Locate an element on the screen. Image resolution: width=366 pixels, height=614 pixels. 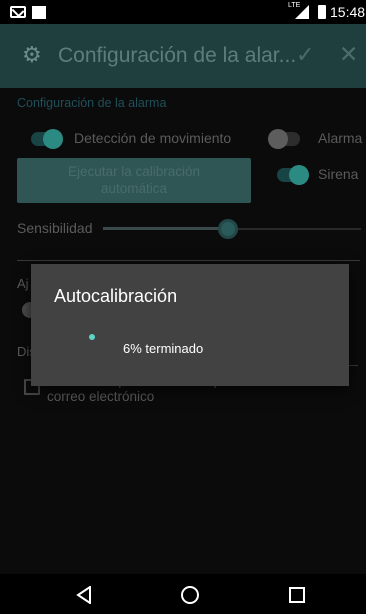
motion-detection-label: Detección de movimiento is located at coordinates (153, 138).